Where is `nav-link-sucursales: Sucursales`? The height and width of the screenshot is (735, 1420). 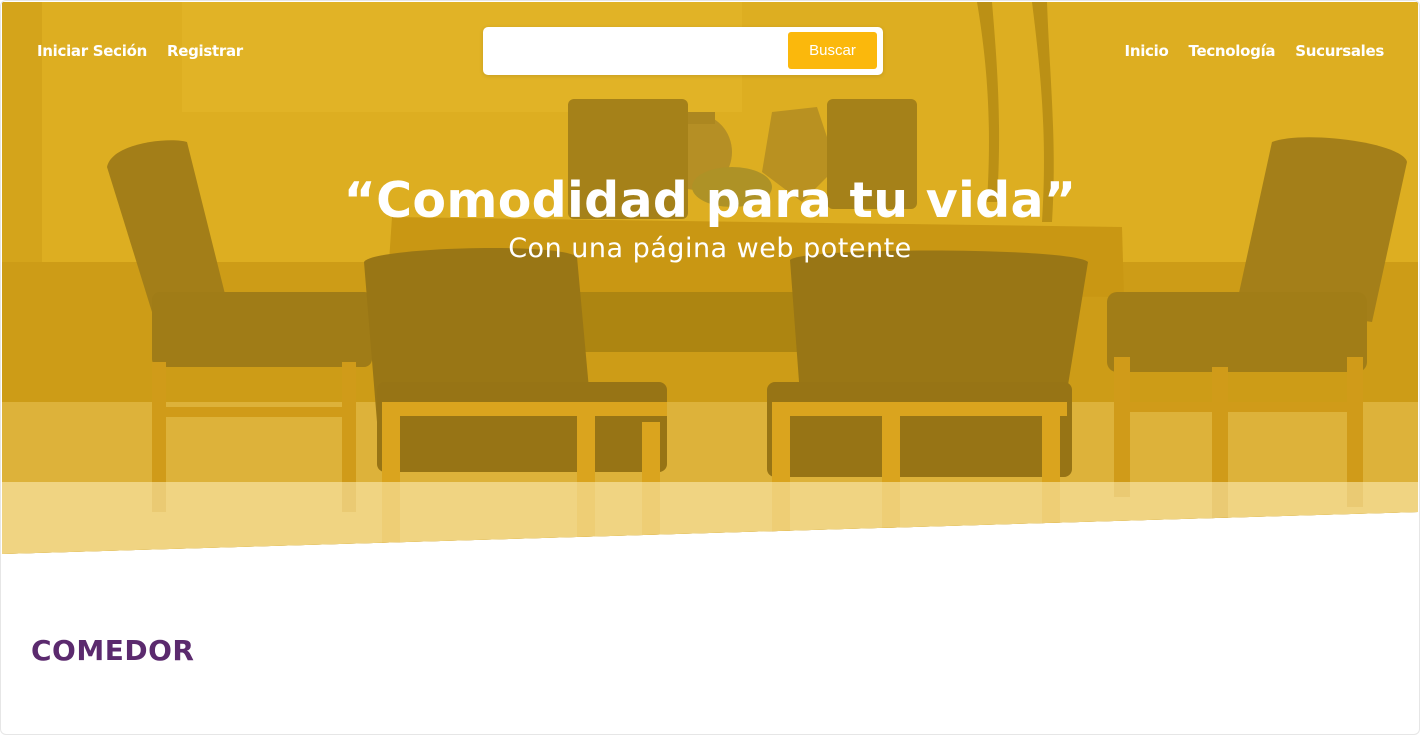 nav-link-sucursales: Sucursales is located at coordinates (1339, 51).